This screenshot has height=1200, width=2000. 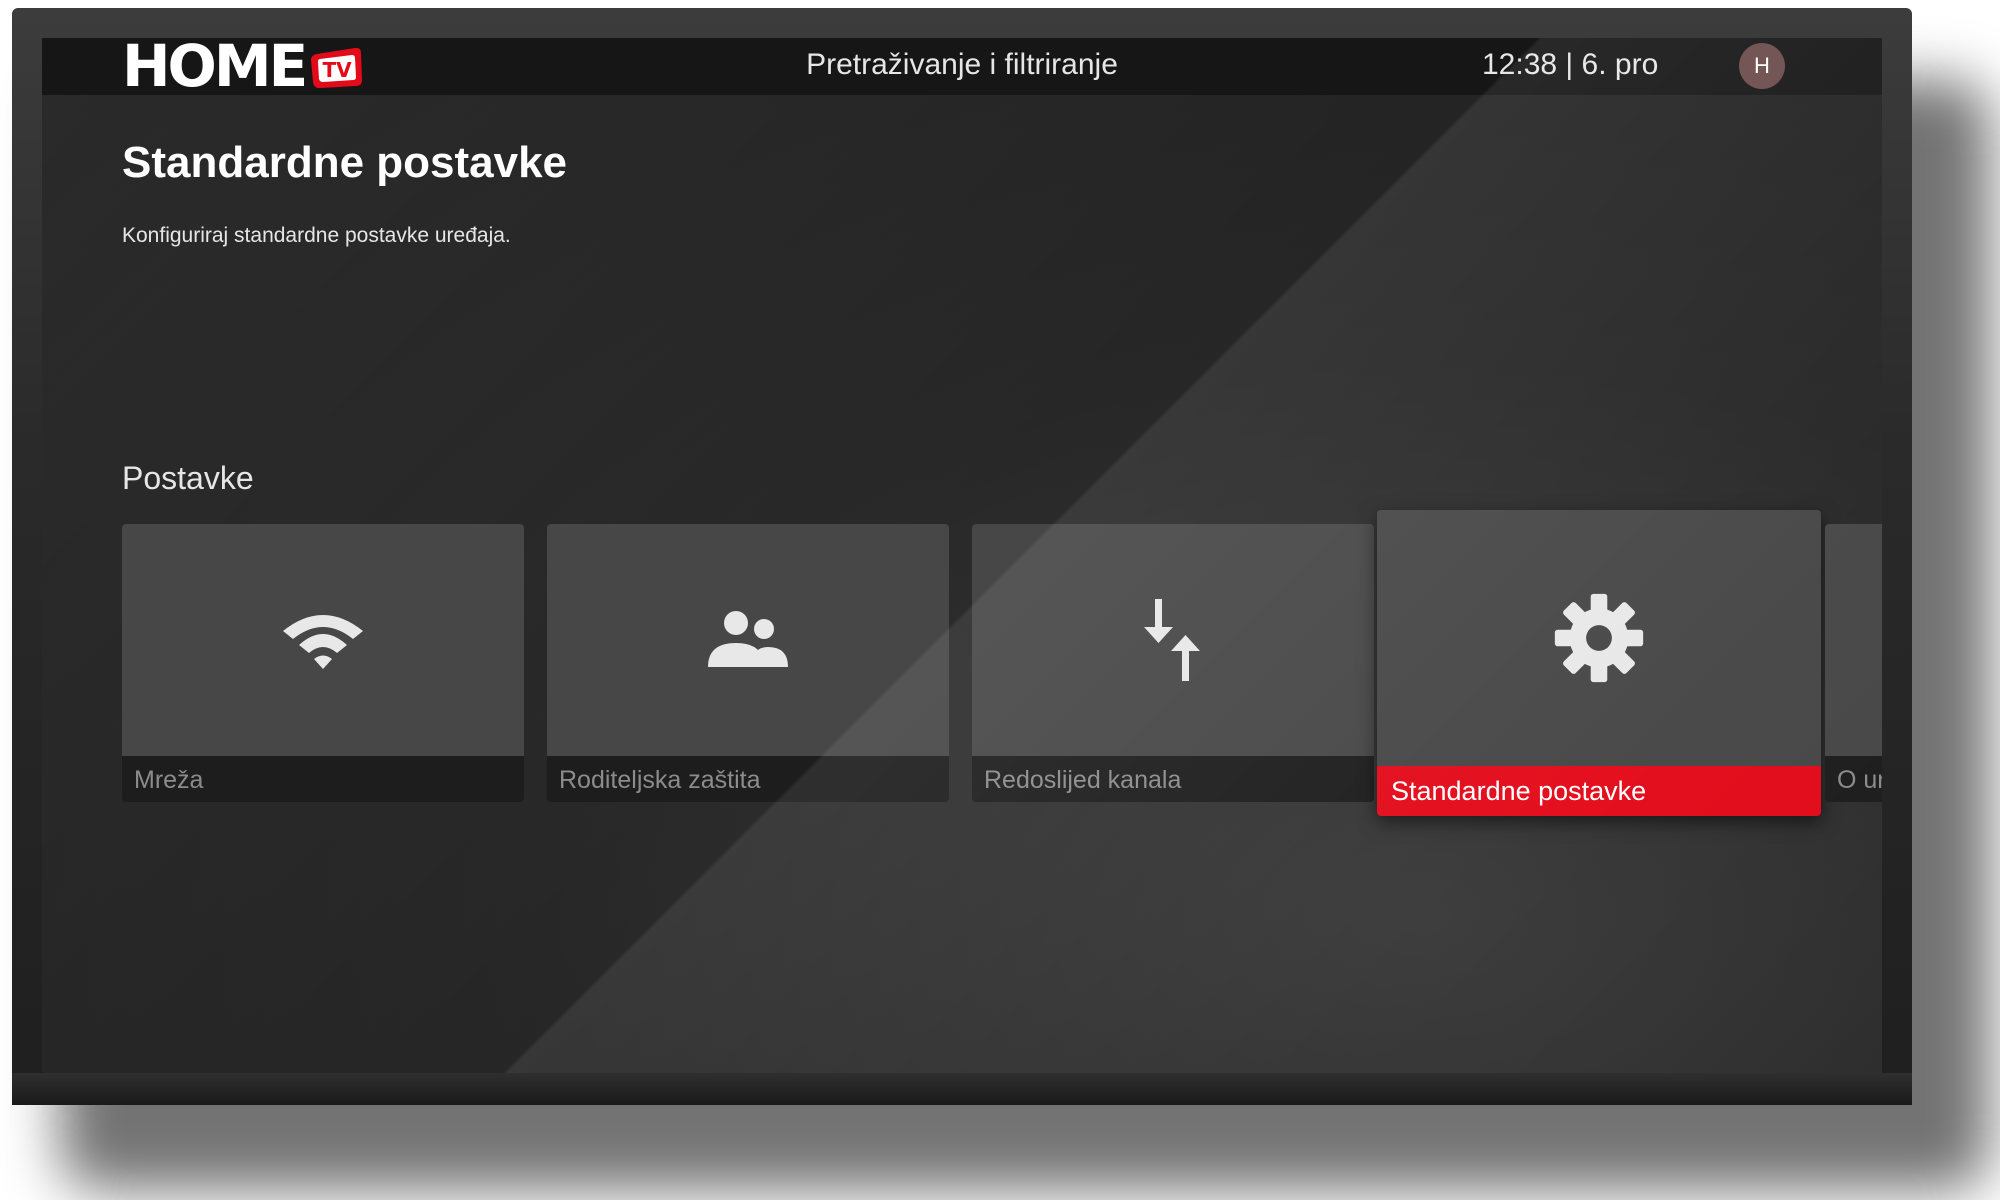 What do you see at coordinates (345, 162) in the screenshot?
I see `page-title: Standardne postavke` at bounding box center [345, 162].